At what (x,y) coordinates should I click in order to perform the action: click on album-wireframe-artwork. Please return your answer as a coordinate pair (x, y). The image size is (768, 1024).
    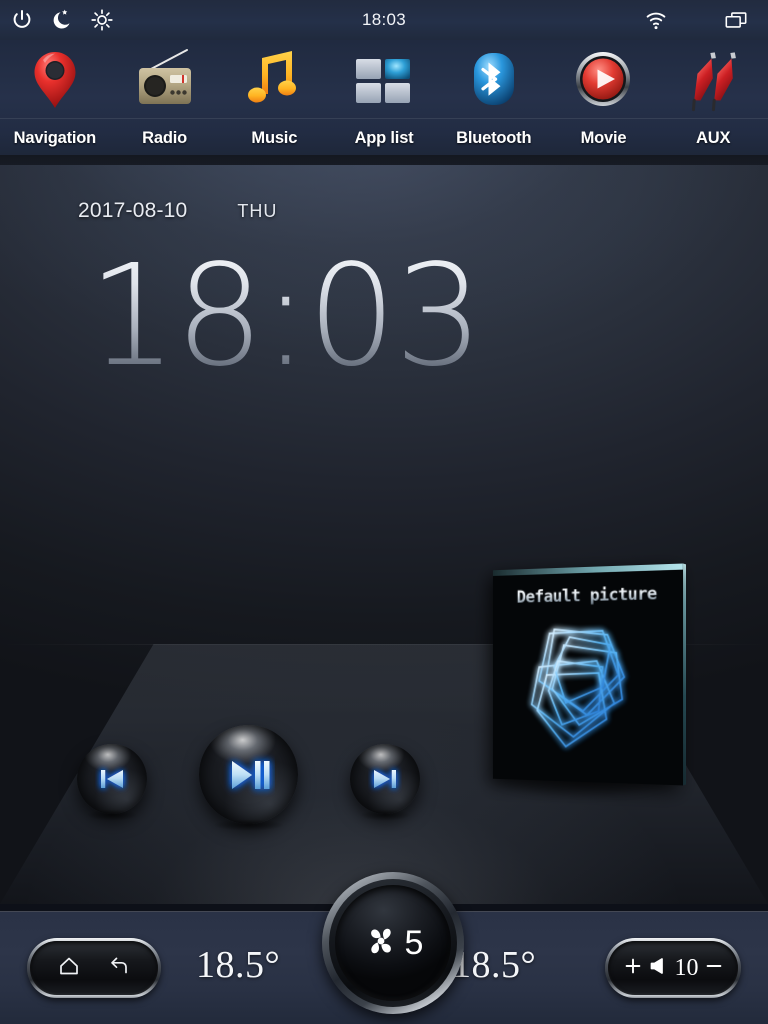
    Looking at the image, I should click on (586, 690).